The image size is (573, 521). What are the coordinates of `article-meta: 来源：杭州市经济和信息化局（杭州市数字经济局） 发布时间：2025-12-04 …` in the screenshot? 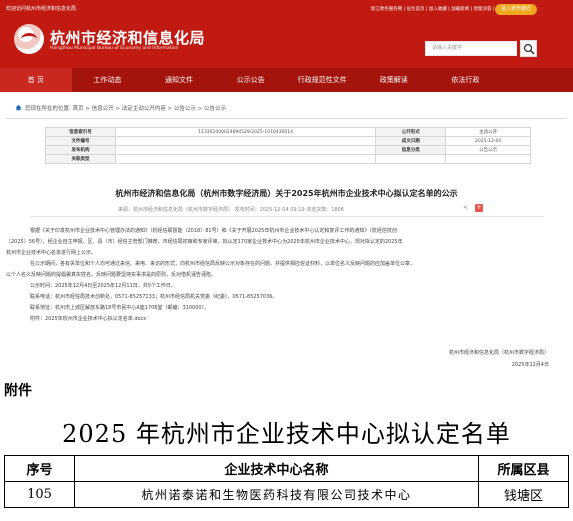 It's located at (231, 210).